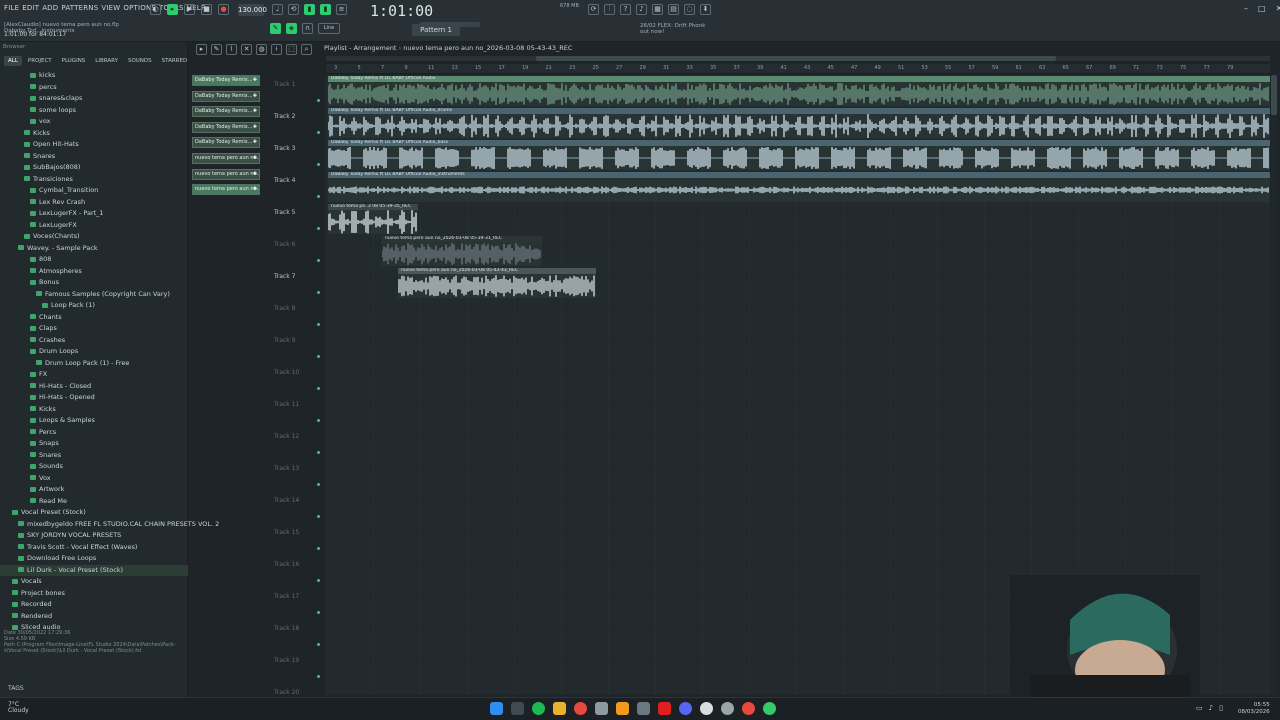 This screenshot has height=720, width=1280. What do you see at coordinates (559, 708) in the screenshot?
I see `file-explorer-icon` at bounding box center [559, 708].